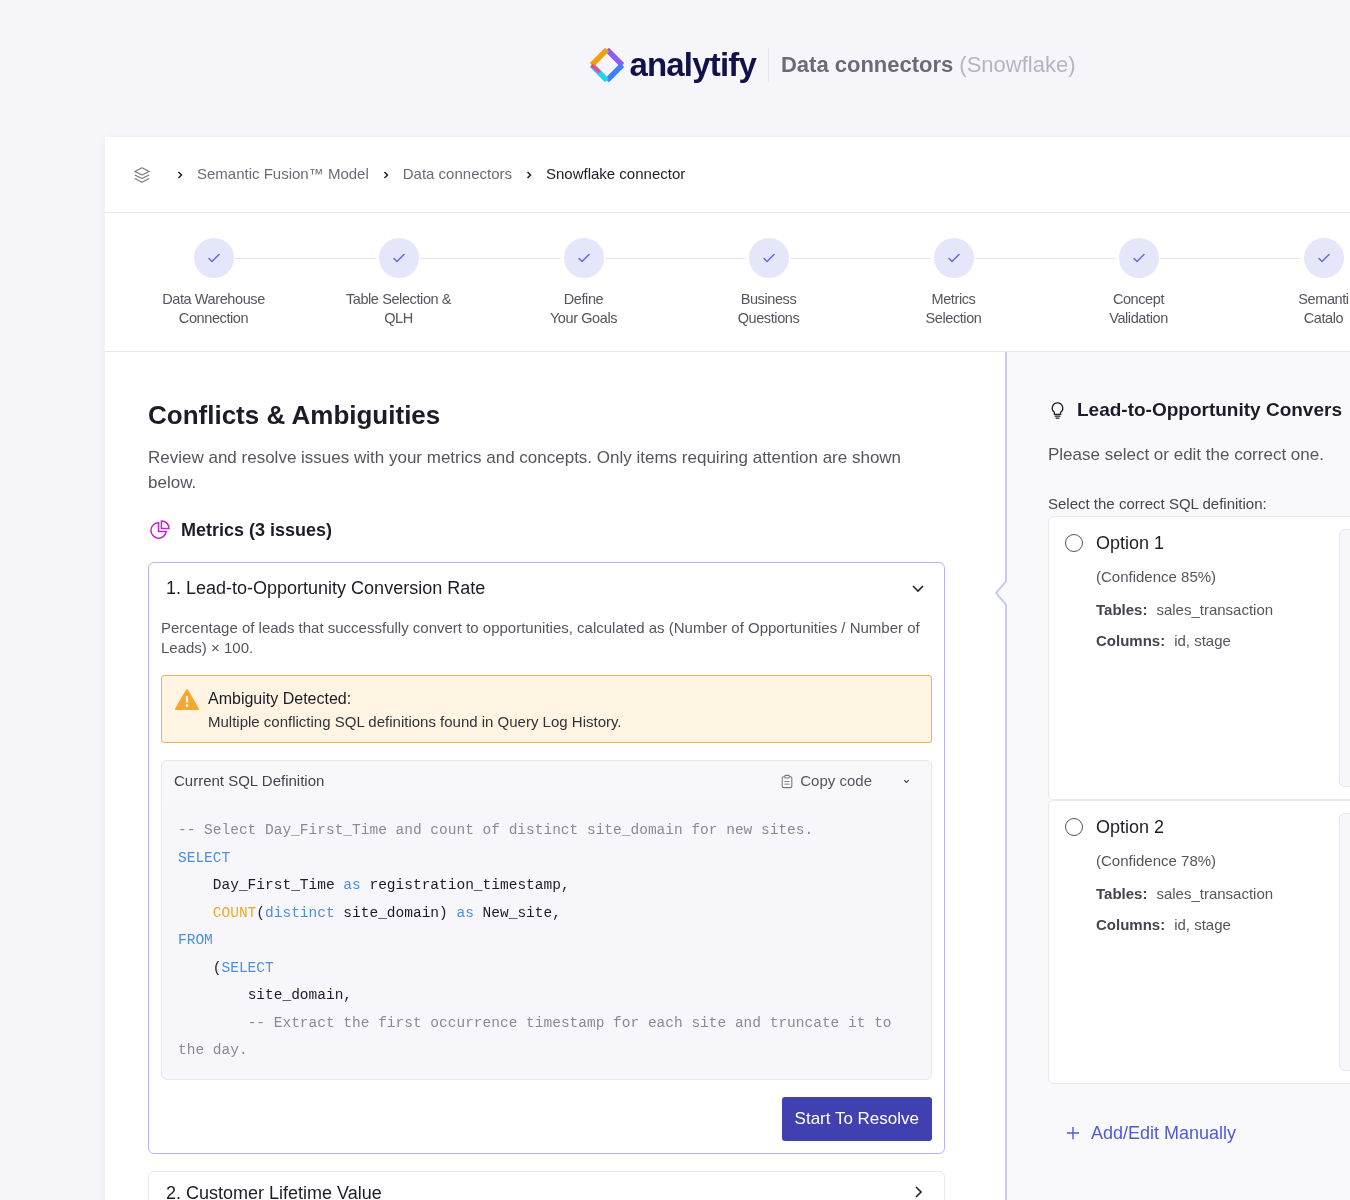 Image resolution: width=1350 pixels, height=1200 pixels. I want to click on step-label: QLH, so click(398, 318).